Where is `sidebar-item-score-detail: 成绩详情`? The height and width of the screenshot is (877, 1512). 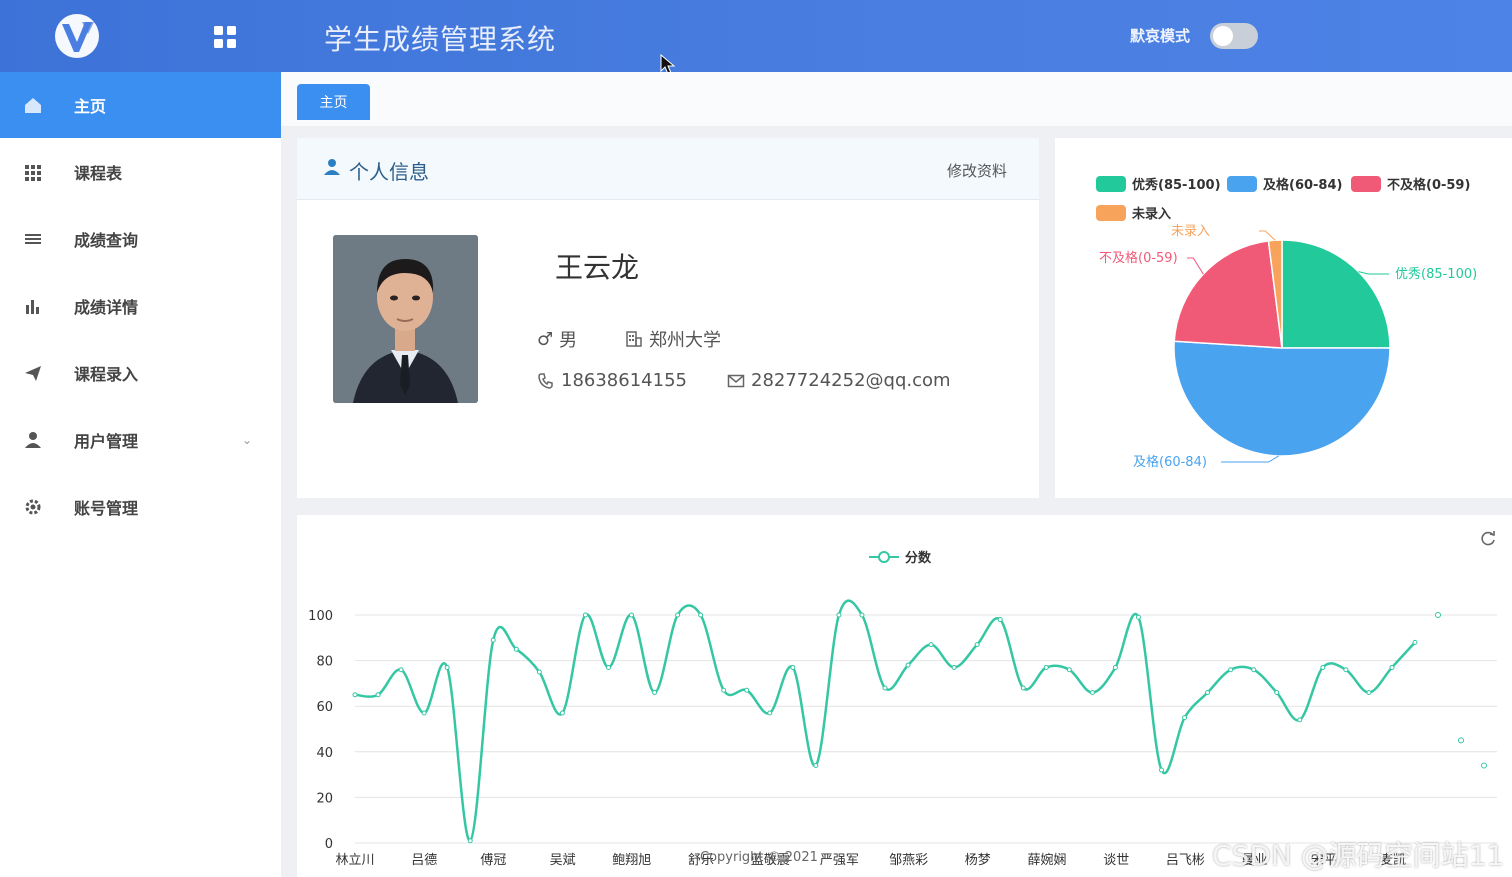 sidebar-item-score-detail: 成绩详情 is located at coordinates (140, 306).